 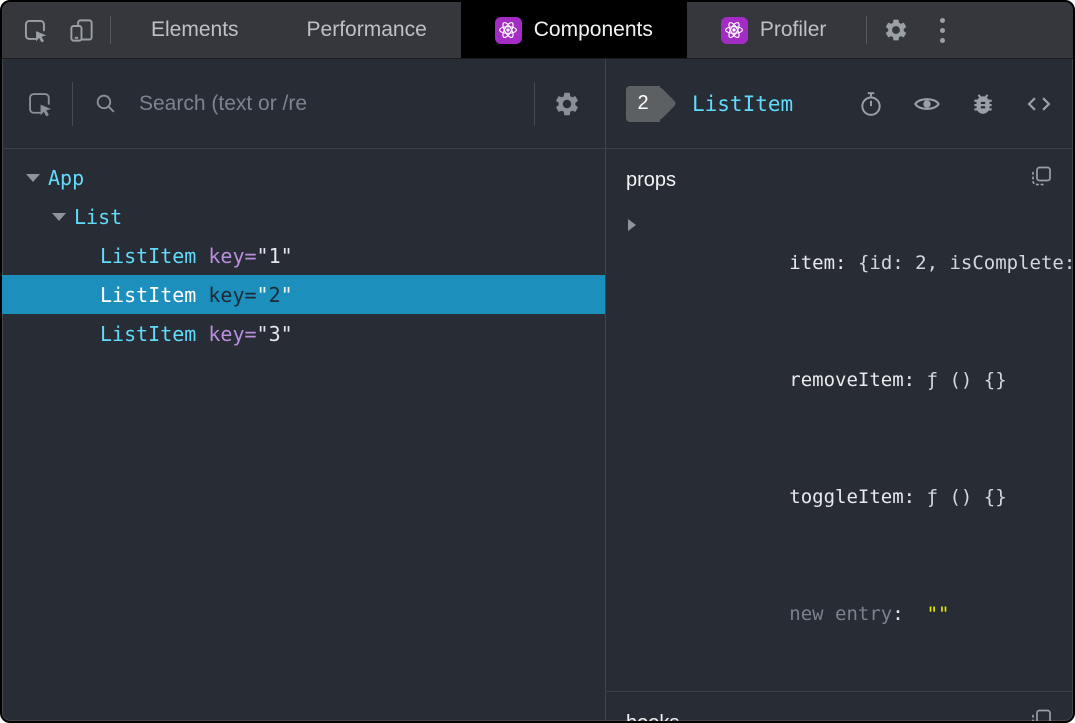 I want to click on copy-props-icon, so click(x=1041, y=177).